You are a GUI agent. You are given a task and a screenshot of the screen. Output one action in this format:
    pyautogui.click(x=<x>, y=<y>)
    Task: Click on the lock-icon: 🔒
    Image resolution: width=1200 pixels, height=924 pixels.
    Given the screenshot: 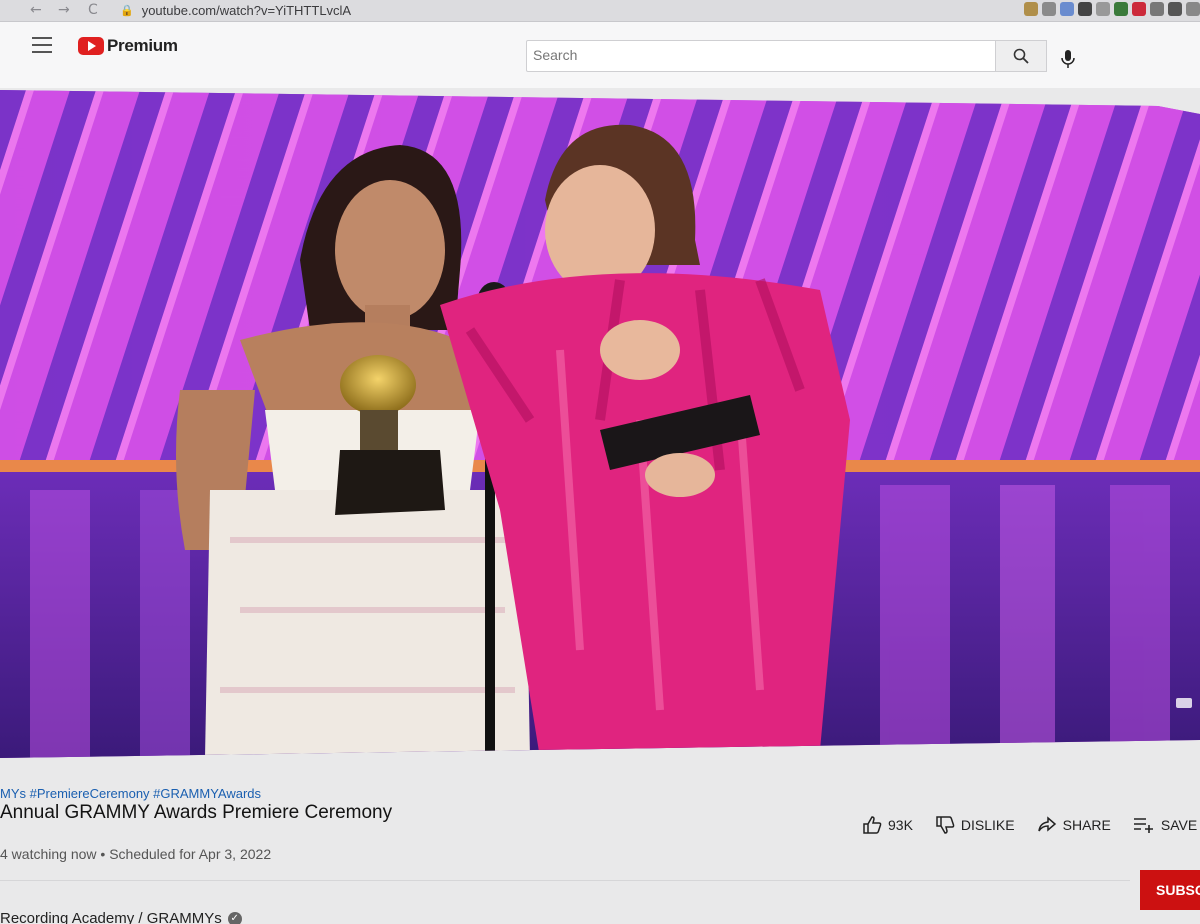 What is the action you would take?
    pyautogui.click(x=127, y=11)
    